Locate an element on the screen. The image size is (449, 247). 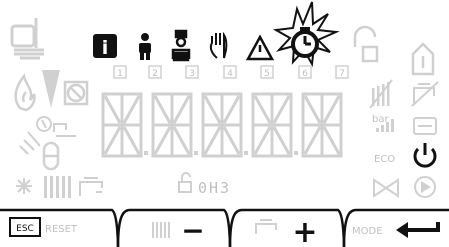
info-icon: i is located at coordinates (105, 46).